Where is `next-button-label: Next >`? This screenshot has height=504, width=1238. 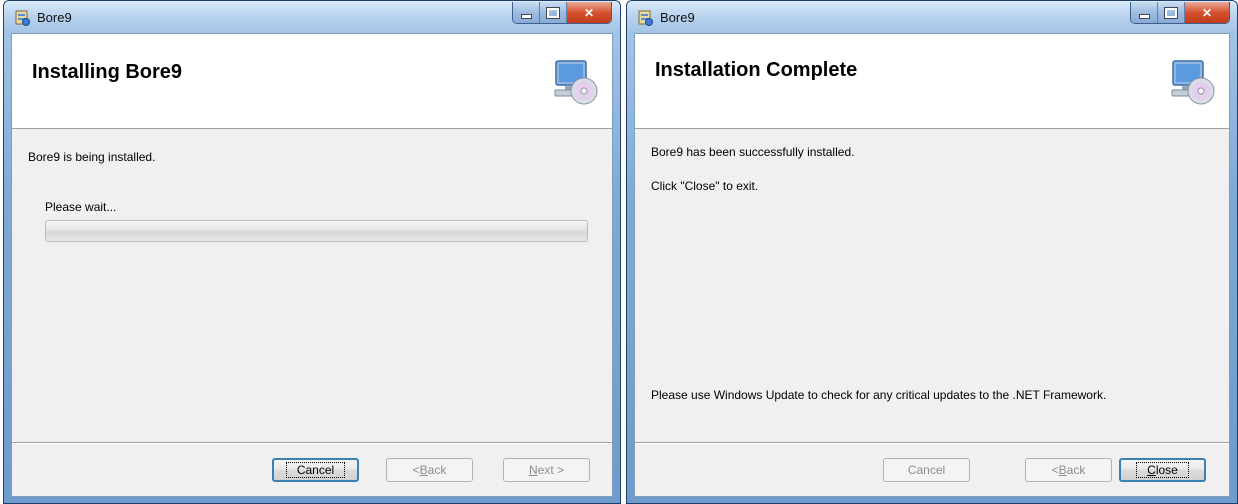 next-button-label: Next > is located at coordinates (546, 470).